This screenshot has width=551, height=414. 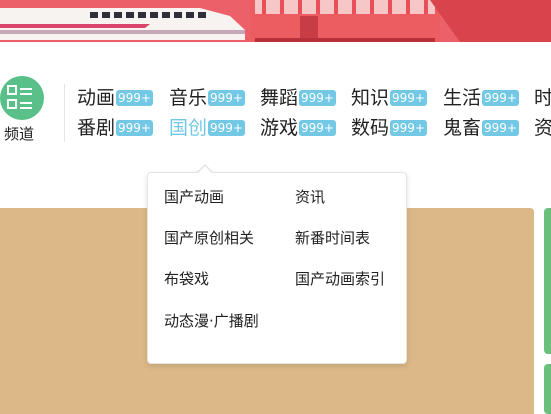 I want to click on nav-item-info: 资, so click(x=542, y=128).